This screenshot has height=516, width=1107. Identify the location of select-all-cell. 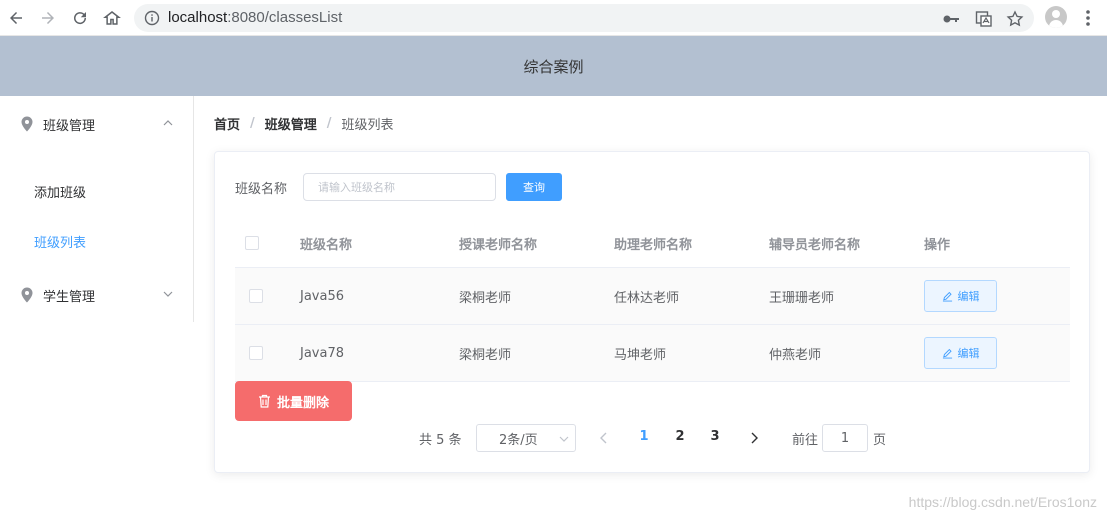
(252, 243).